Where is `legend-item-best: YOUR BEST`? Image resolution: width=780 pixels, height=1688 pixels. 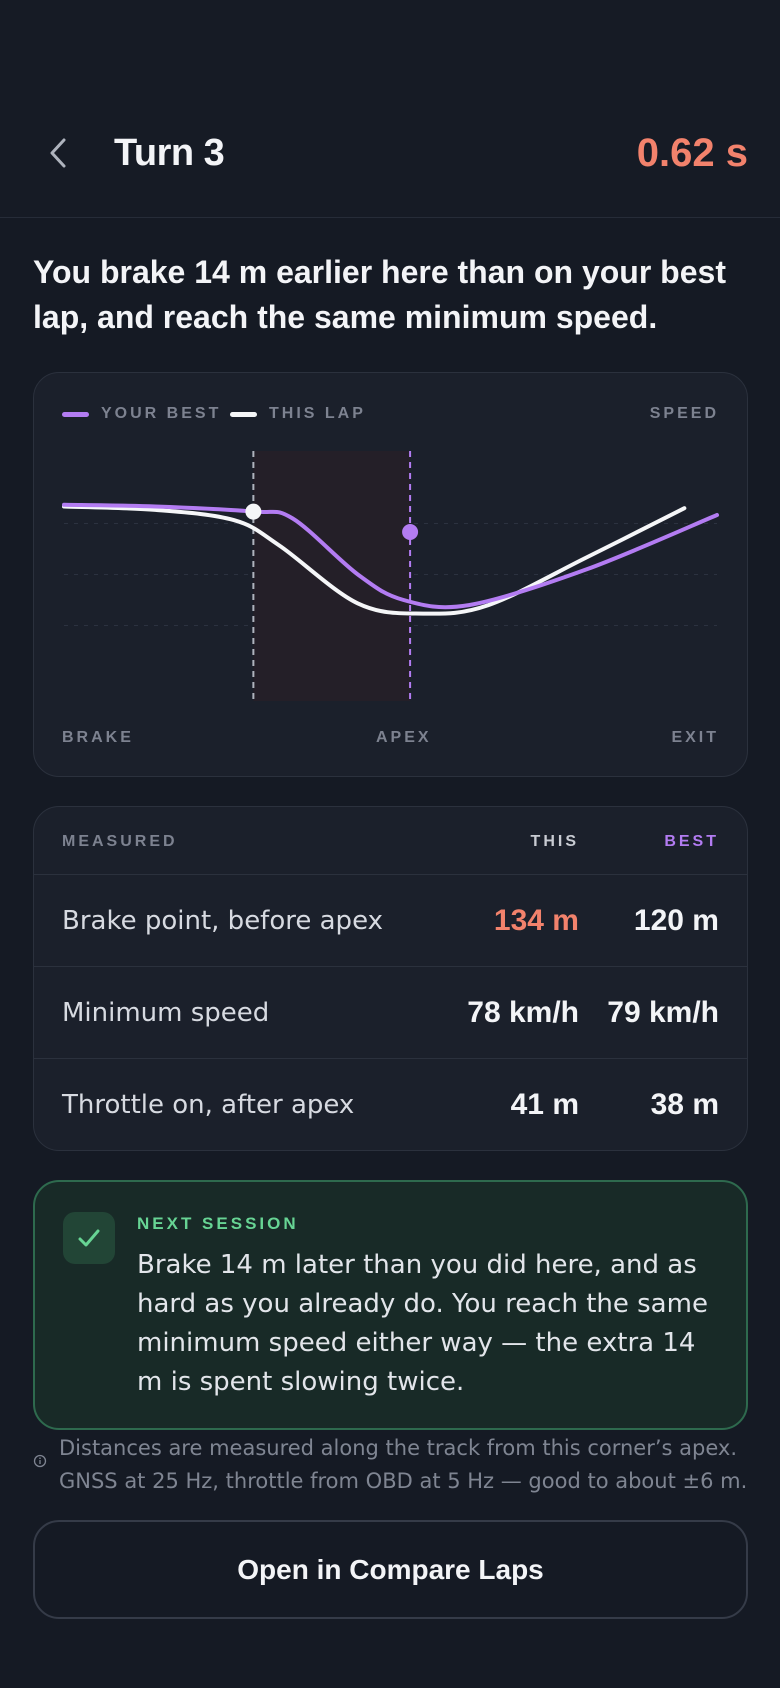 legend-item-best: YOUR BEST is located at coordinates (141, 414).